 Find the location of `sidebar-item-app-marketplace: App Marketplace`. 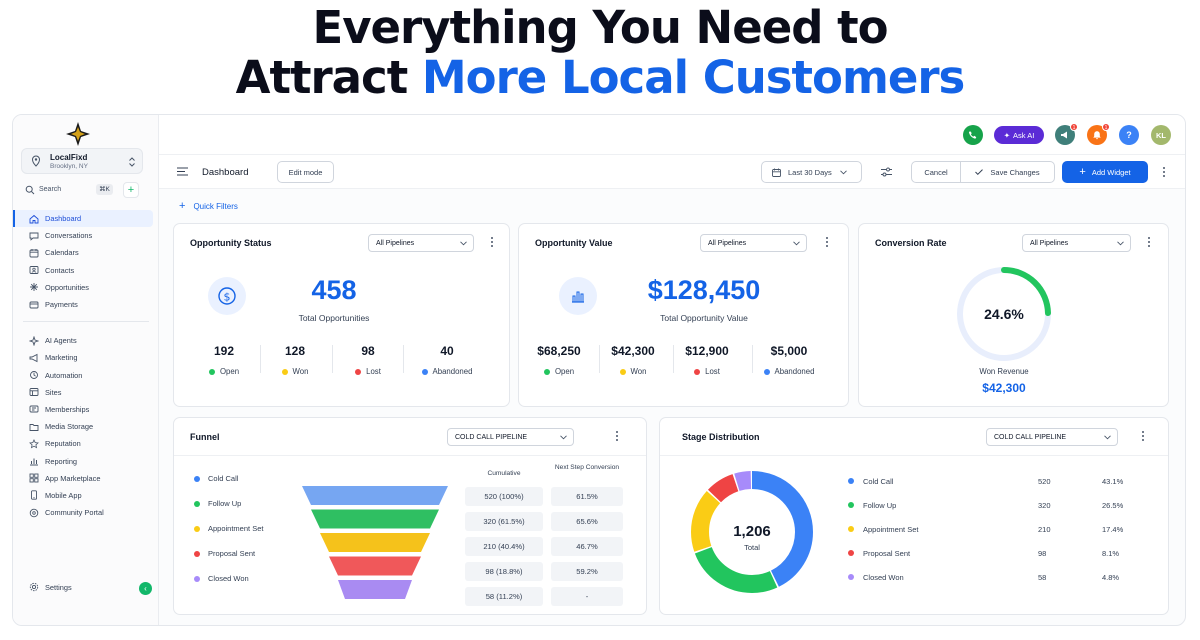

sidebar-item-app-marketplace: App Marketplace is located at coordinates (86, 478).